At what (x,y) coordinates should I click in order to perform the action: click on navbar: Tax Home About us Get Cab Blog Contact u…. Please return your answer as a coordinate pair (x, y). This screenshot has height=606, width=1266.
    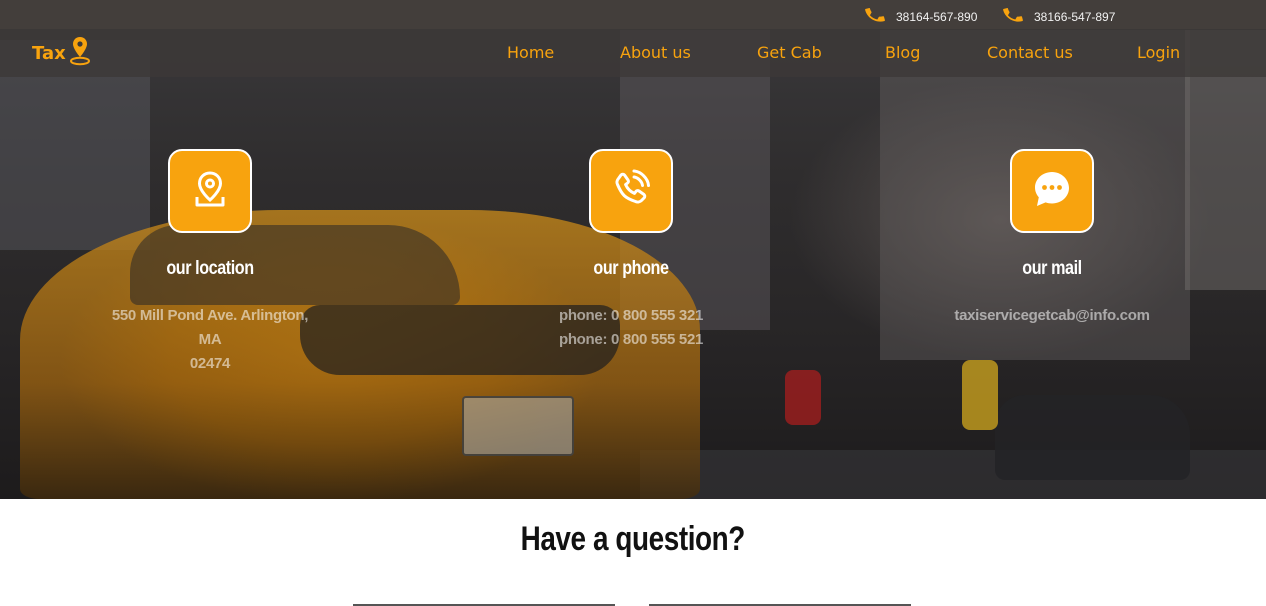
    Looking at the image, I should click on (633, 53).